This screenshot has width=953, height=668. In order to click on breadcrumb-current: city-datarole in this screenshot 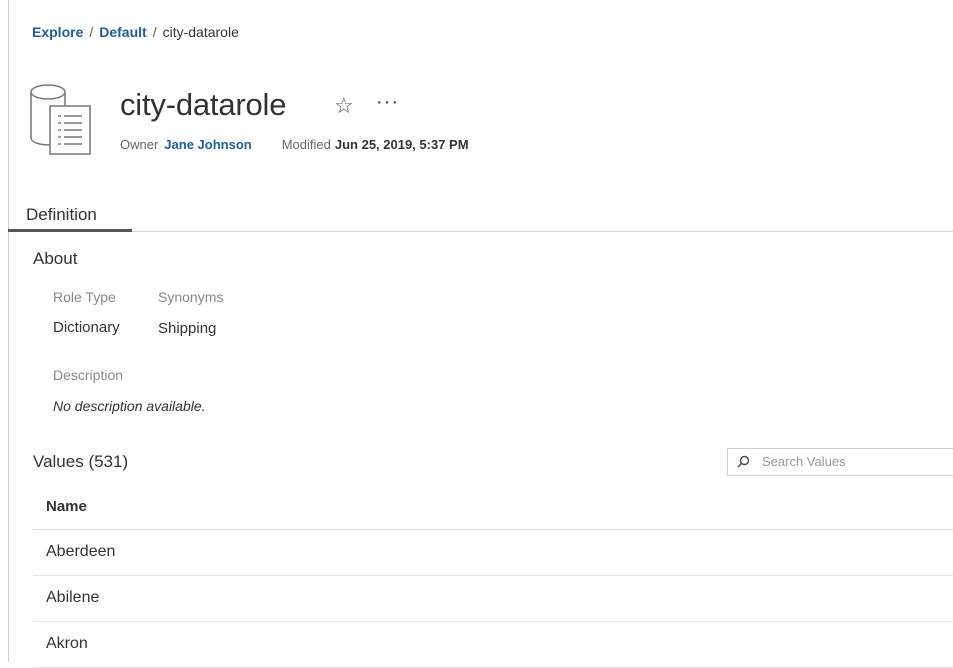, I will do `click(200, 32)`.